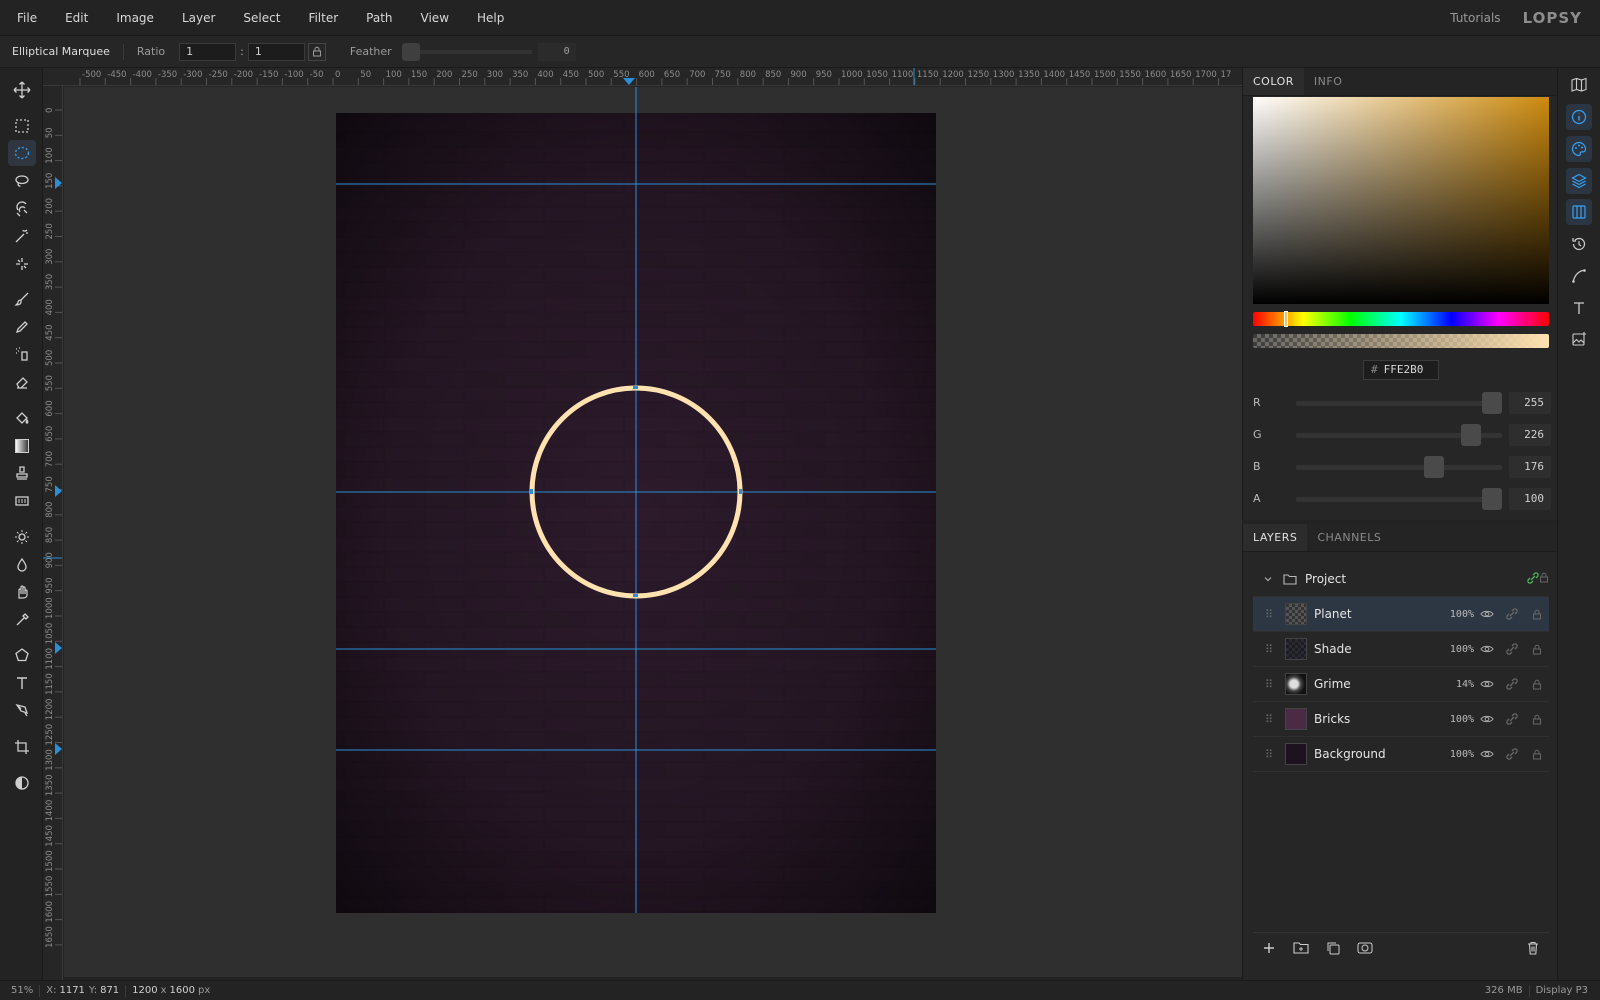 The image size is (1600, 1000). Describe the element at coordinates (1401, 614) in the screenshot. I see `layer-row-planet: ⠿ Planet 100%` at that location.